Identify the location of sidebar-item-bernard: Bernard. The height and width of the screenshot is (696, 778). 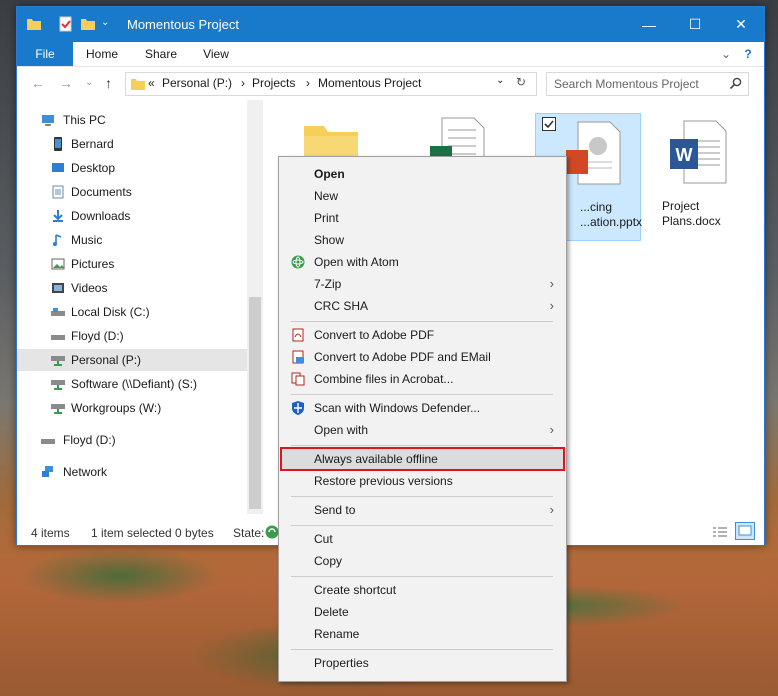
(135, 144).